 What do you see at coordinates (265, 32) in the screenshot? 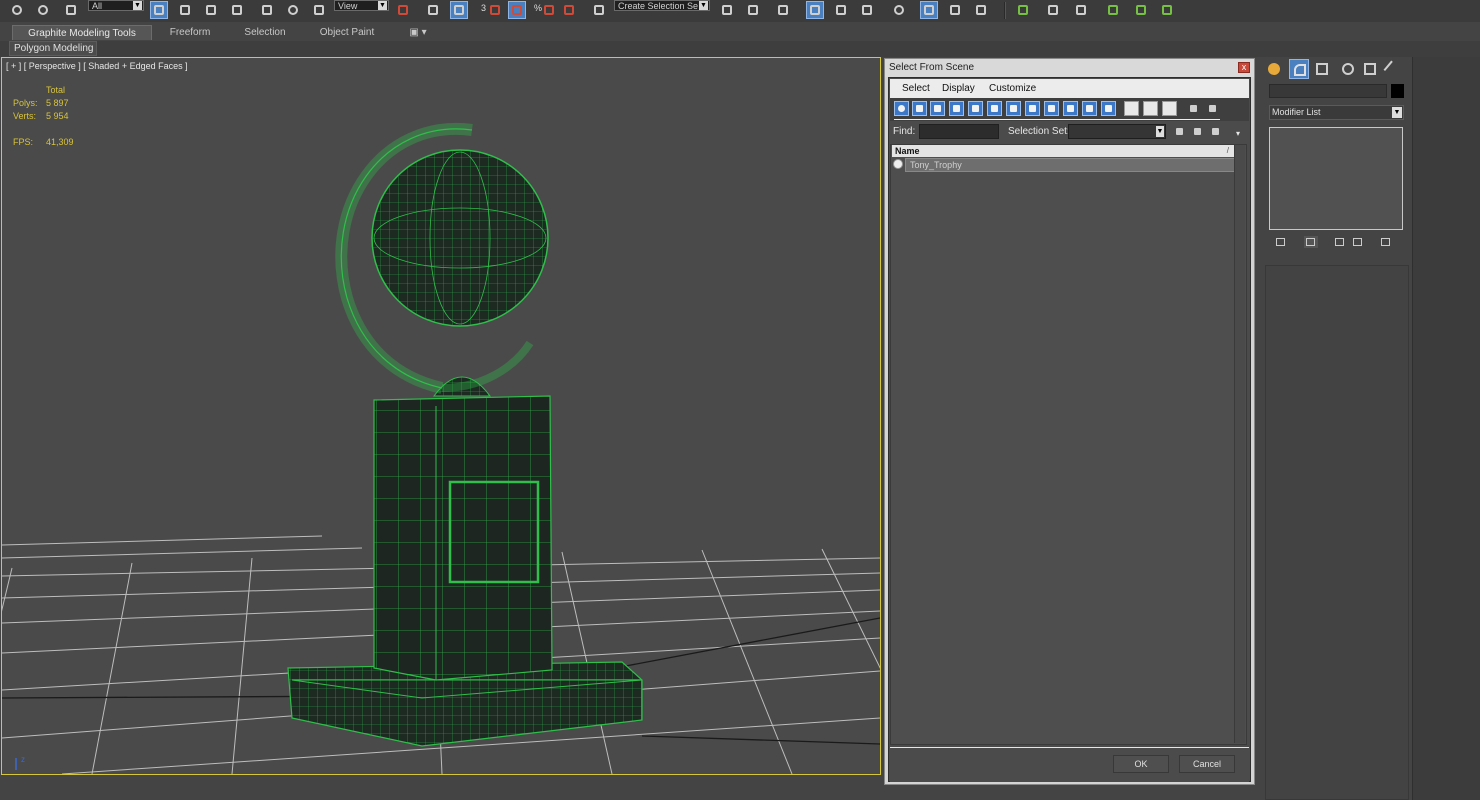
I see `tab-selection: Selection` at bounding box center [265, 32].